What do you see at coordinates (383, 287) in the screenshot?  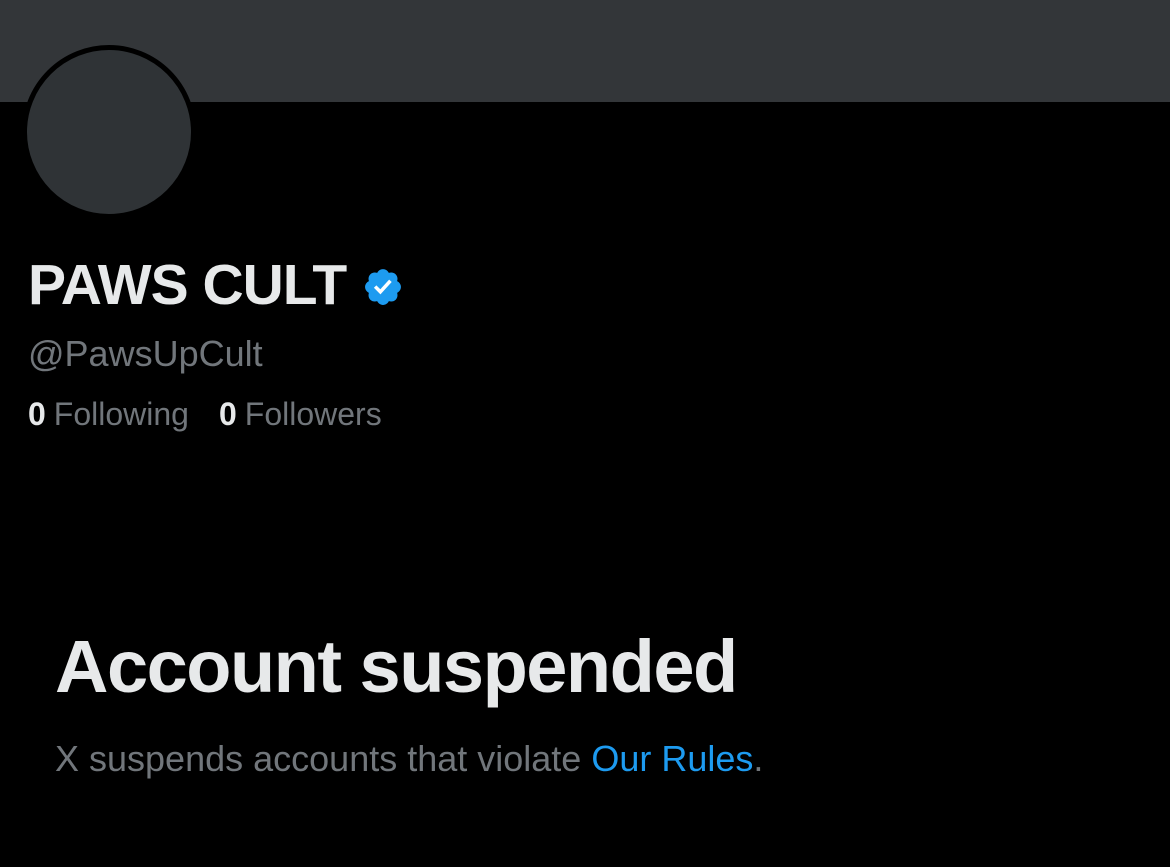 I see `verified-badge-icon` at bounding box center [383, 287].